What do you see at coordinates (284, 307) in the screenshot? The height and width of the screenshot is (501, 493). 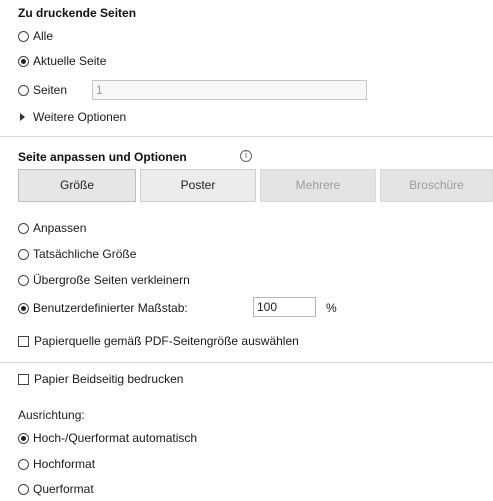 I see `custom-scale-input: 100` at bounding box center [284, 307].